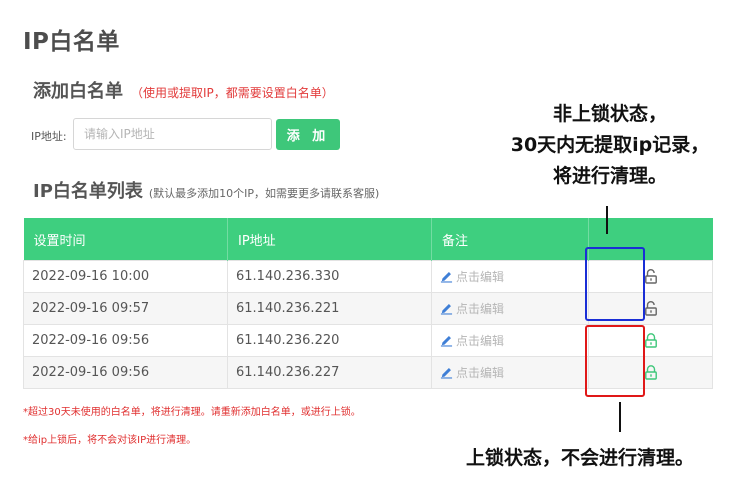 Image resolution: width=750 pixels, height=500 pixels. I want to click on footnote-cleanup: *超过30天未使用的白名单，将进行清理。请重新添加白名单，或进行上锁。, so click(192, 412).